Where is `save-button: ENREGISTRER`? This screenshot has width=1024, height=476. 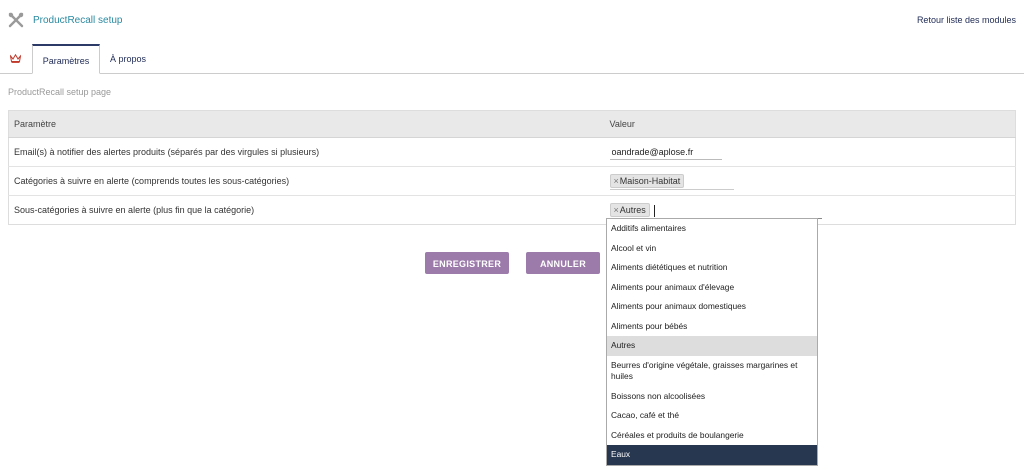
save-button: ENREGISTRER is located at coordinates (467, 263).